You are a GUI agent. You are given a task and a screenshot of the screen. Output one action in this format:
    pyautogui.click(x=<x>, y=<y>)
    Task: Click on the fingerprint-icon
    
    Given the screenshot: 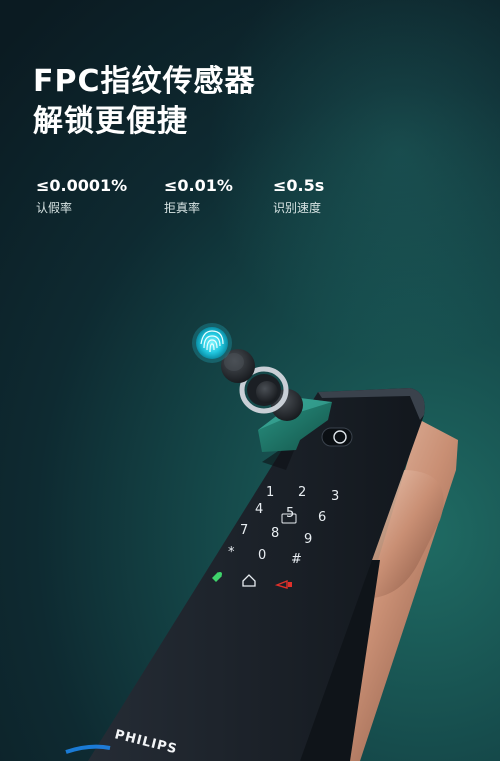 What is the action you would take?
    pyautogui.click(x=212, y=343)
    